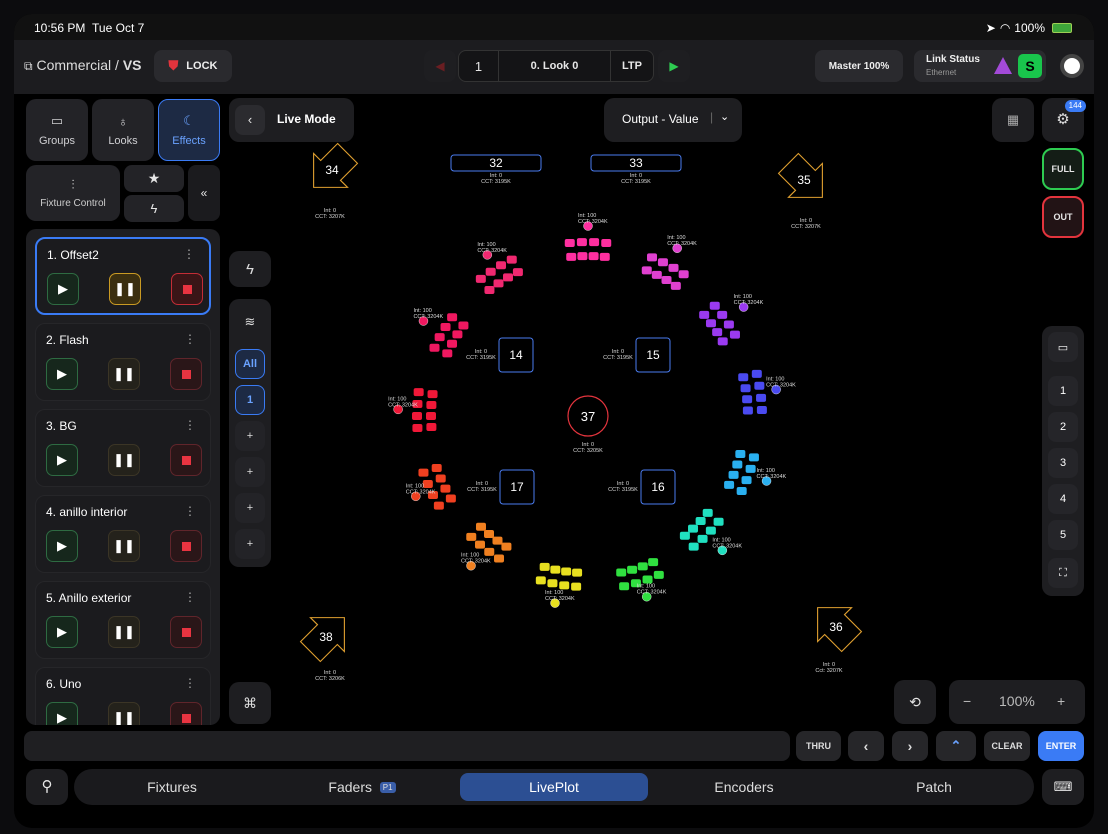 This screenshot has width=1108, height=834. Describe the element at coordinates (154, 178) in the screenshot. I see `favorites-button: ★` at that location.